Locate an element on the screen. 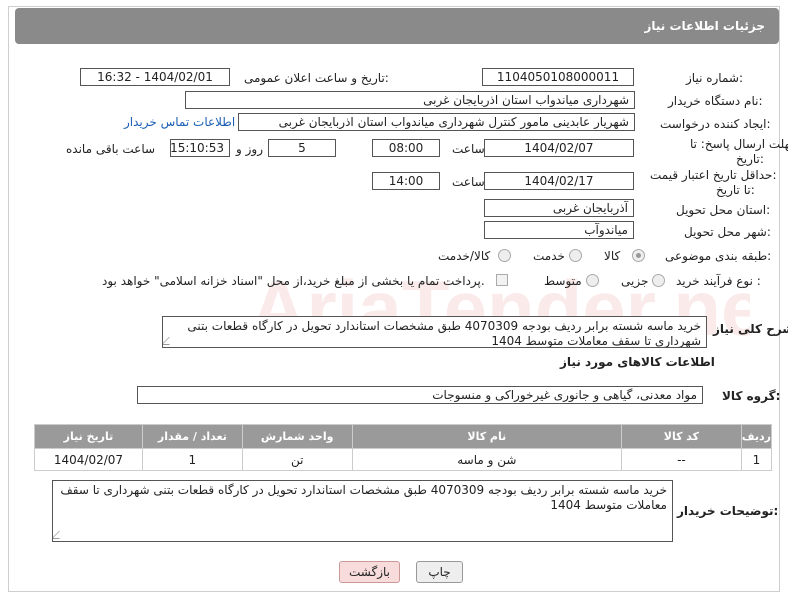  announce-label: تاریخ و ساعت اعلان عمومی: is located at coordinates (316, 78).